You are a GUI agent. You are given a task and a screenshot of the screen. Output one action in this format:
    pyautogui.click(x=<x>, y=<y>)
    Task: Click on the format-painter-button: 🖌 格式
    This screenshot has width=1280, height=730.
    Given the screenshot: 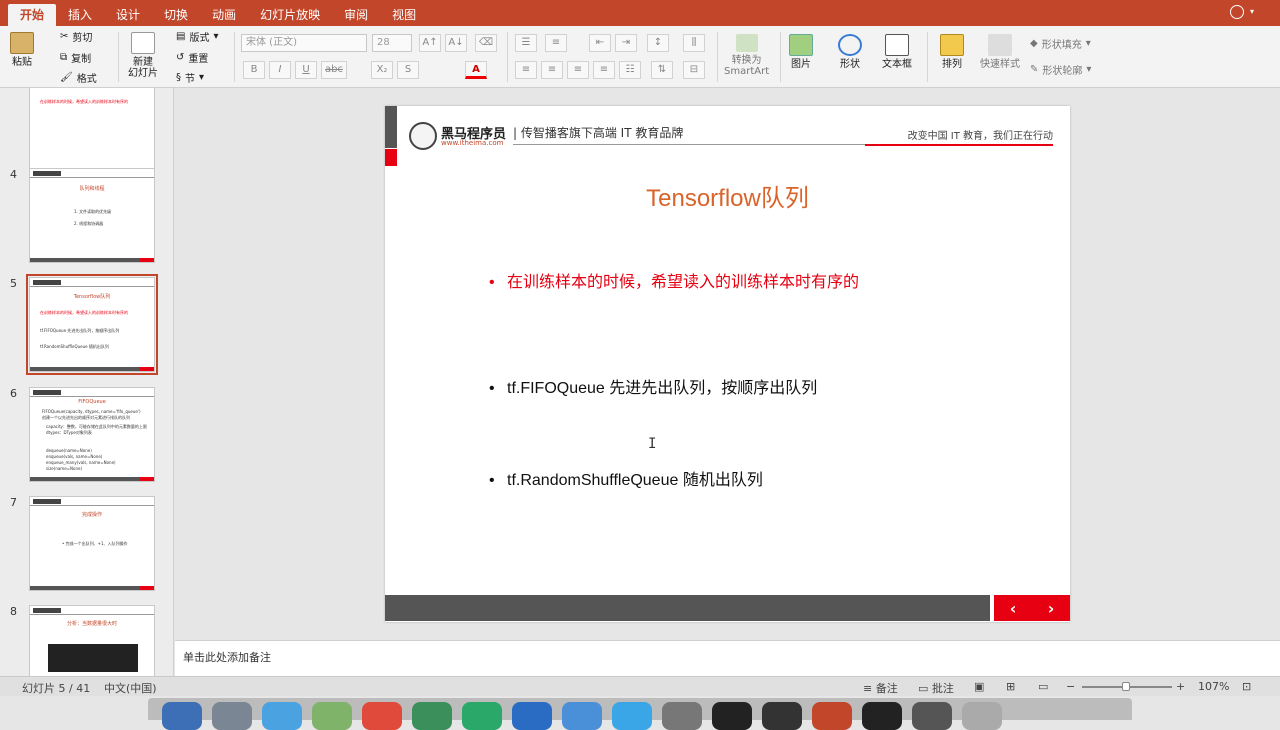 What is the action you would take?
    pyautogui.click(x=78, y=77)
    